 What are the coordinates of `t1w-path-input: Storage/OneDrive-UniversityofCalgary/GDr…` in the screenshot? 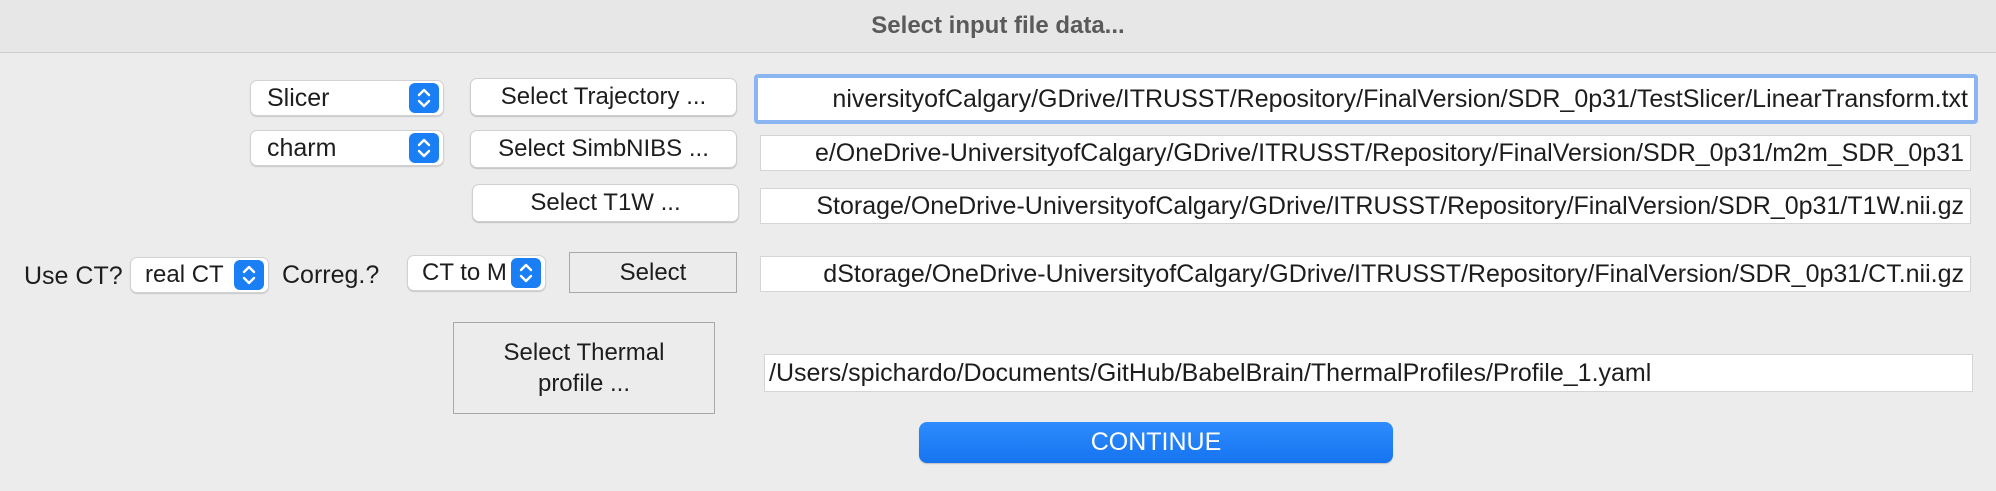 It's located at (1365, 206).